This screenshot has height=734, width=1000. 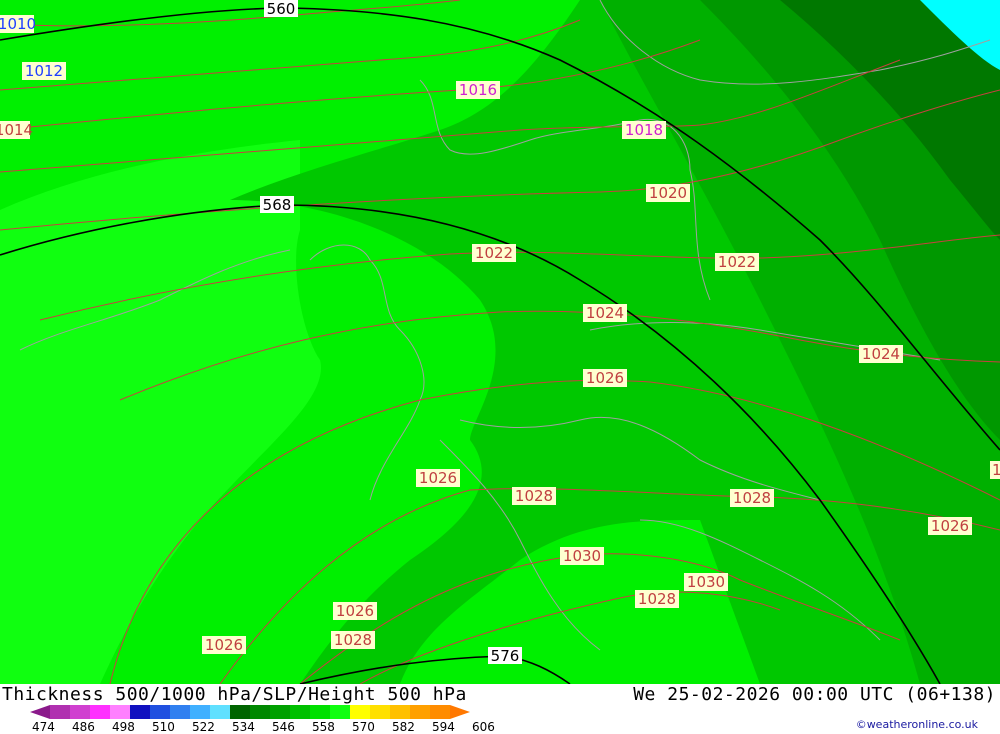 I want to click on slp-label: 1016, so click(x=478, y=90).